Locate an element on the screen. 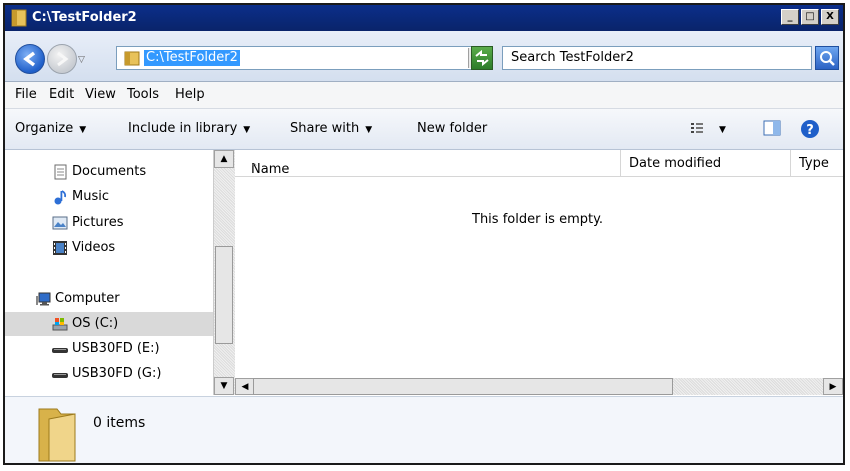 The image size is (850, 471). nav-item-music: Music is located at coordinates (109, 197).